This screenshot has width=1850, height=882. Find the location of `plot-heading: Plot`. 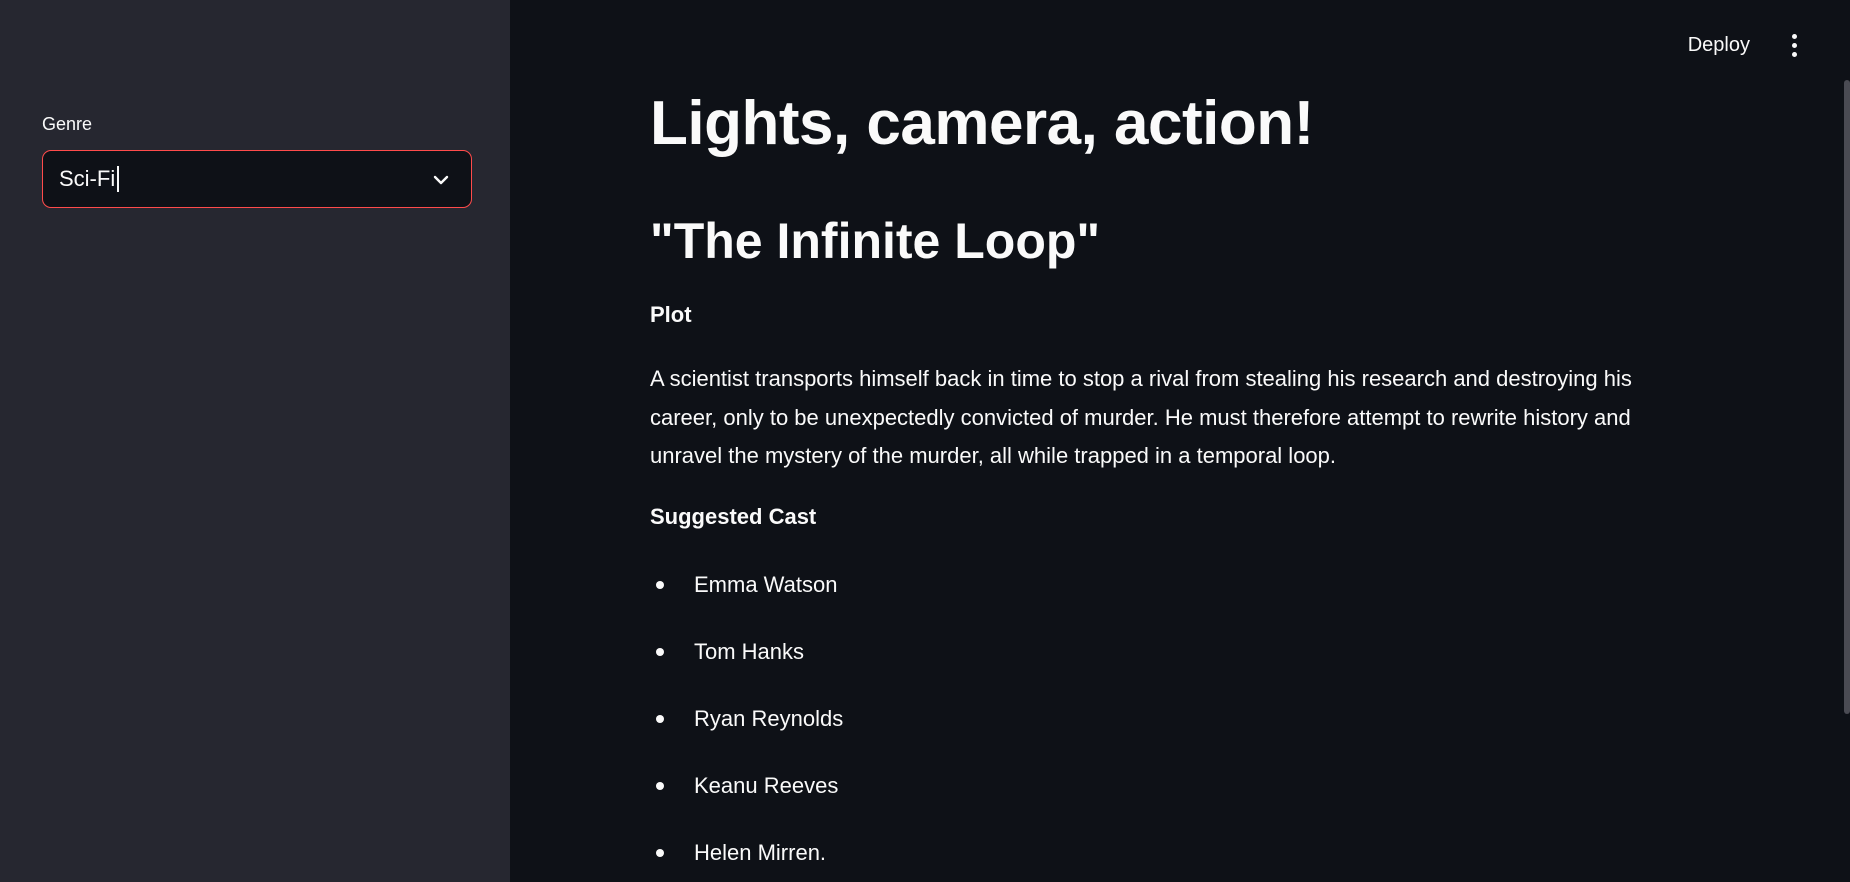

plot-heading: Plot is located at coordinates (671, 314).